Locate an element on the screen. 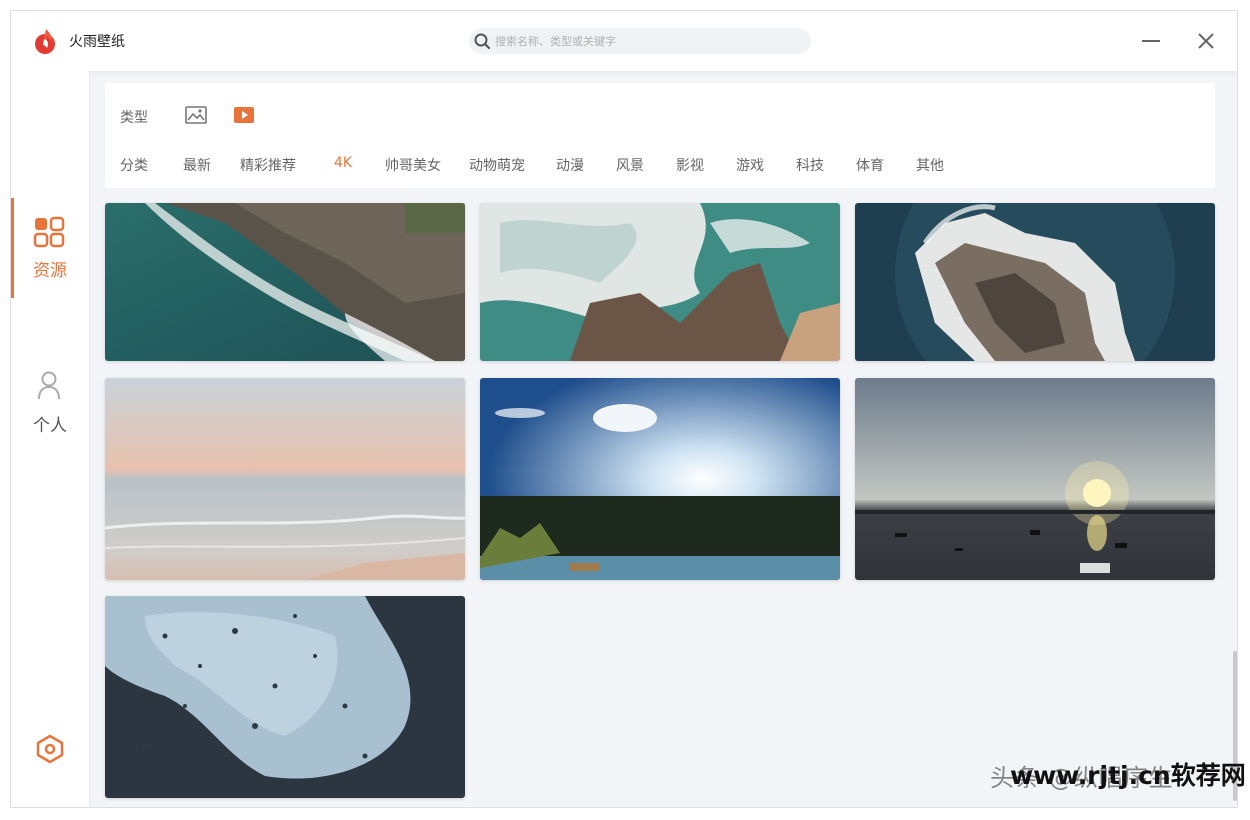 This screenshot has height=820, width=1250. hexagon-settings-icon is located at coordinates (50, 749).